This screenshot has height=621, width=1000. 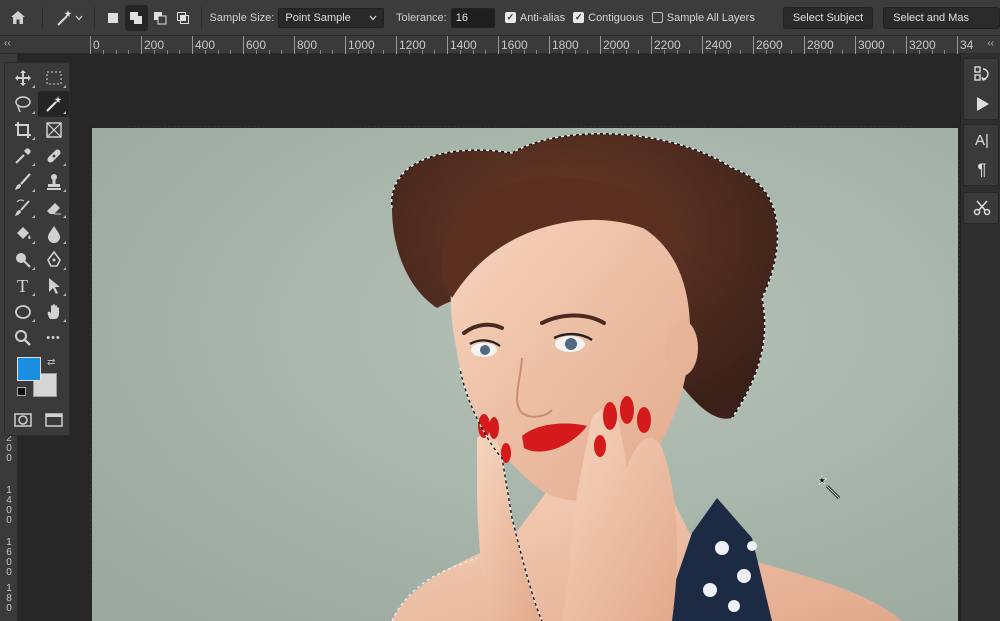 I want to click on checkbox-checked-icon: ✓, so click(x=510, y=17).